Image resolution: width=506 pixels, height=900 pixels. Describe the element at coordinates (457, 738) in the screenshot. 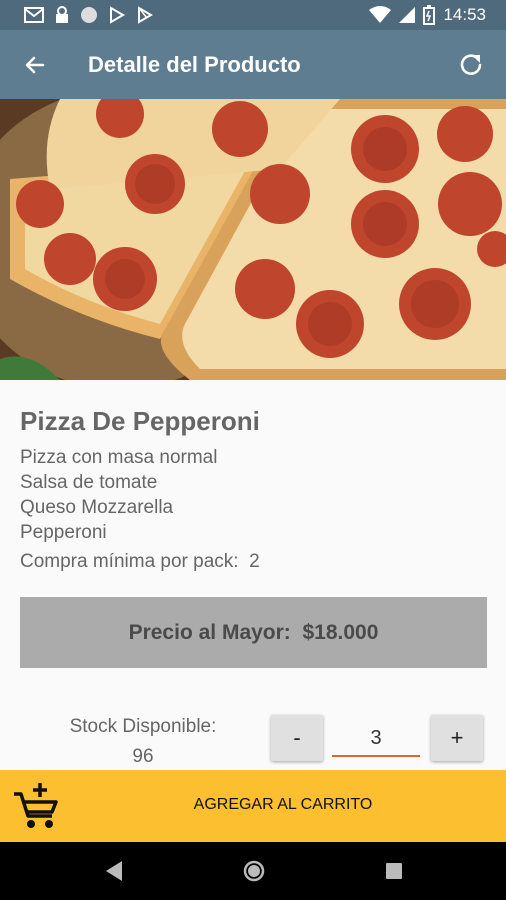

I see `increase-quantity-button: +` at that location.